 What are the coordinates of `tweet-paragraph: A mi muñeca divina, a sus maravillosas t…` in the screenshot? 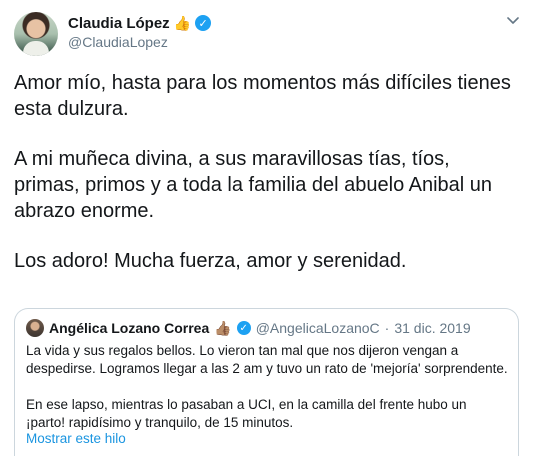 It's located at (253, 185).